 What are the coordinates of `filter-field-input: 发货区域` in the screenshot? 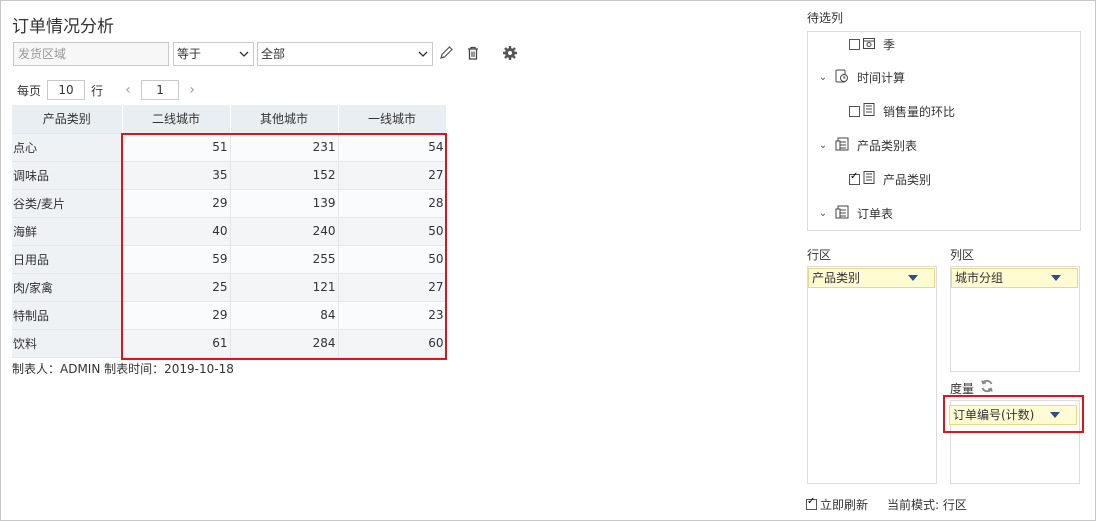 It's located at (91, 54).